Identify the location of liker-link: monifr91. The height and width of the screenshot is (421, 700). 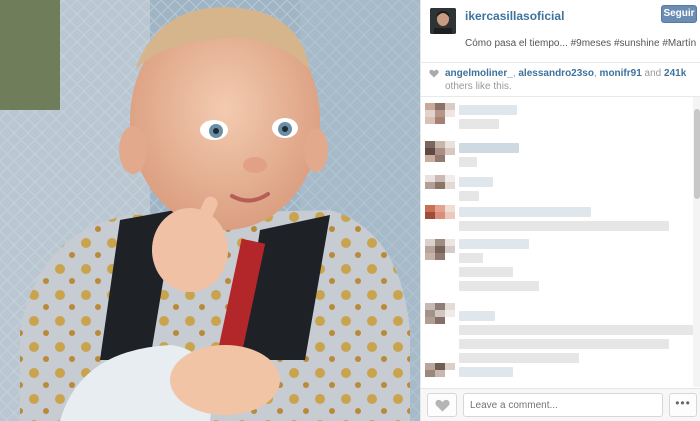
(621, 73).